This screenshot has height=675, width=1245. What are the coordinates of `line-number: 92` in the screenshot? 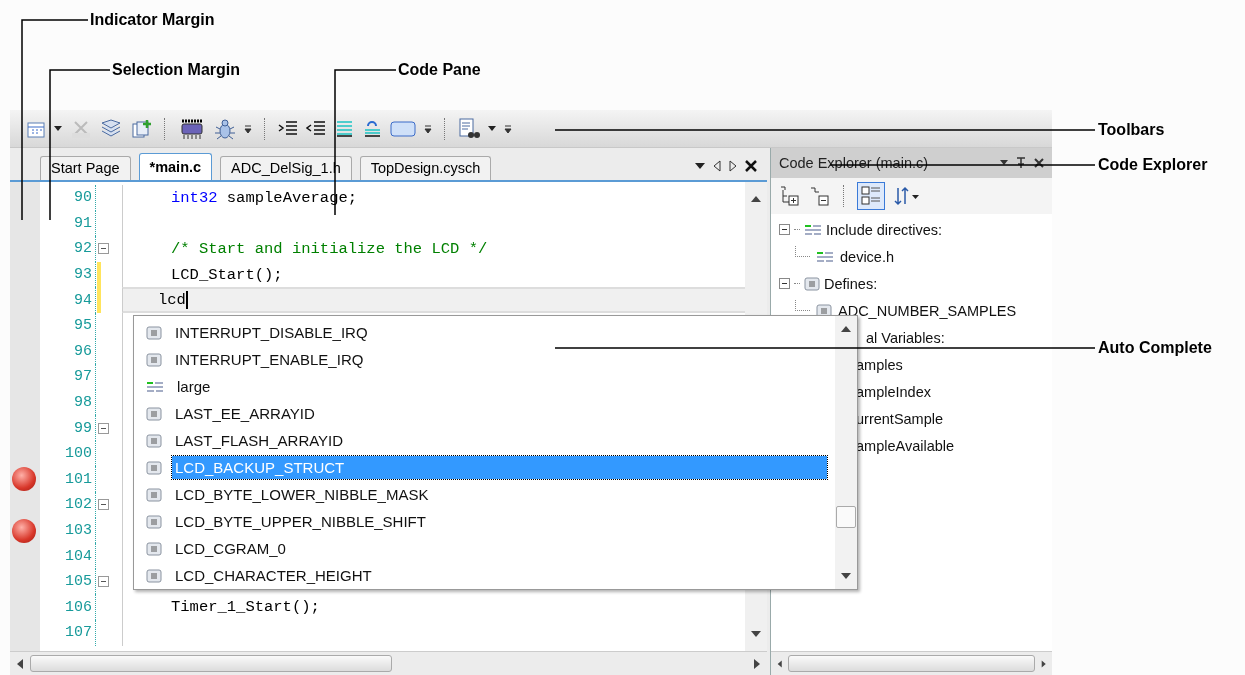 It's located at (78, 249).